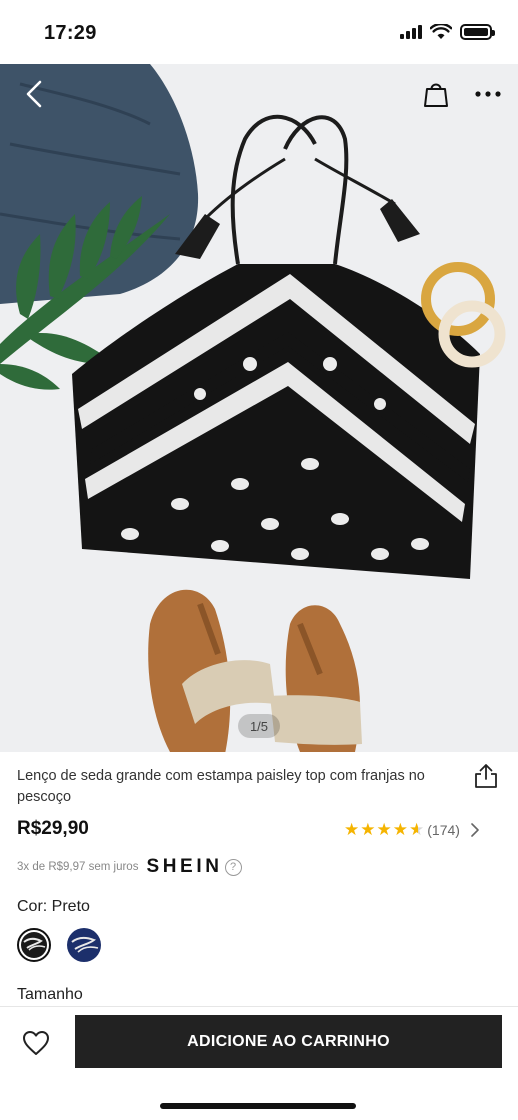 The height and width of the screenshot is (1120, 518). Describe the element at coordinates (59, 945) in the screenshot. I see `color-swatches` at that location.